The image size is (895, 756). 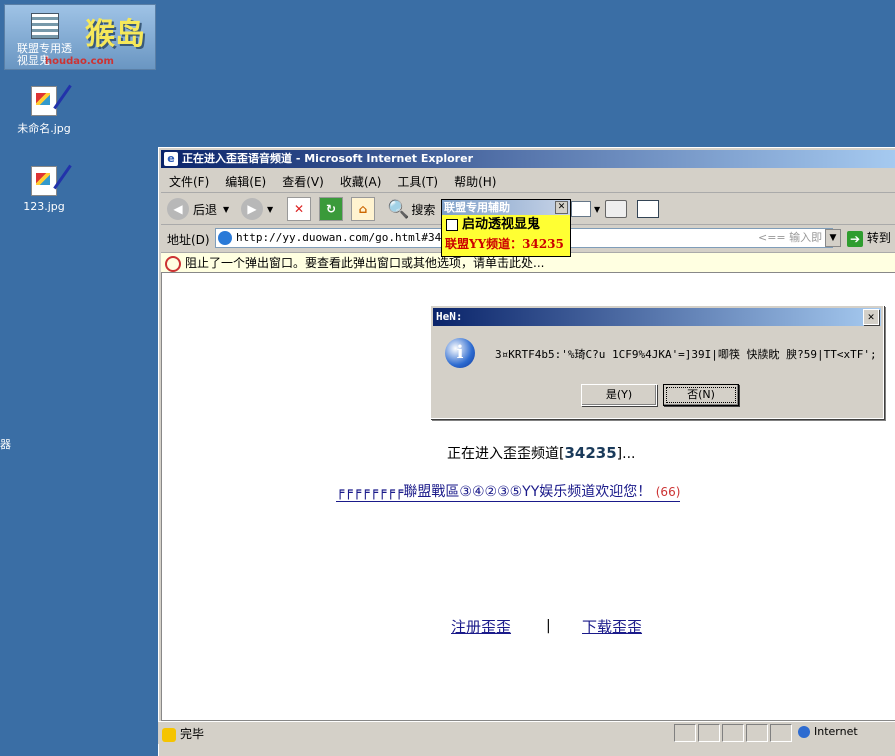 I want to click on plugin-checkbox, so click(x=452, y=224).